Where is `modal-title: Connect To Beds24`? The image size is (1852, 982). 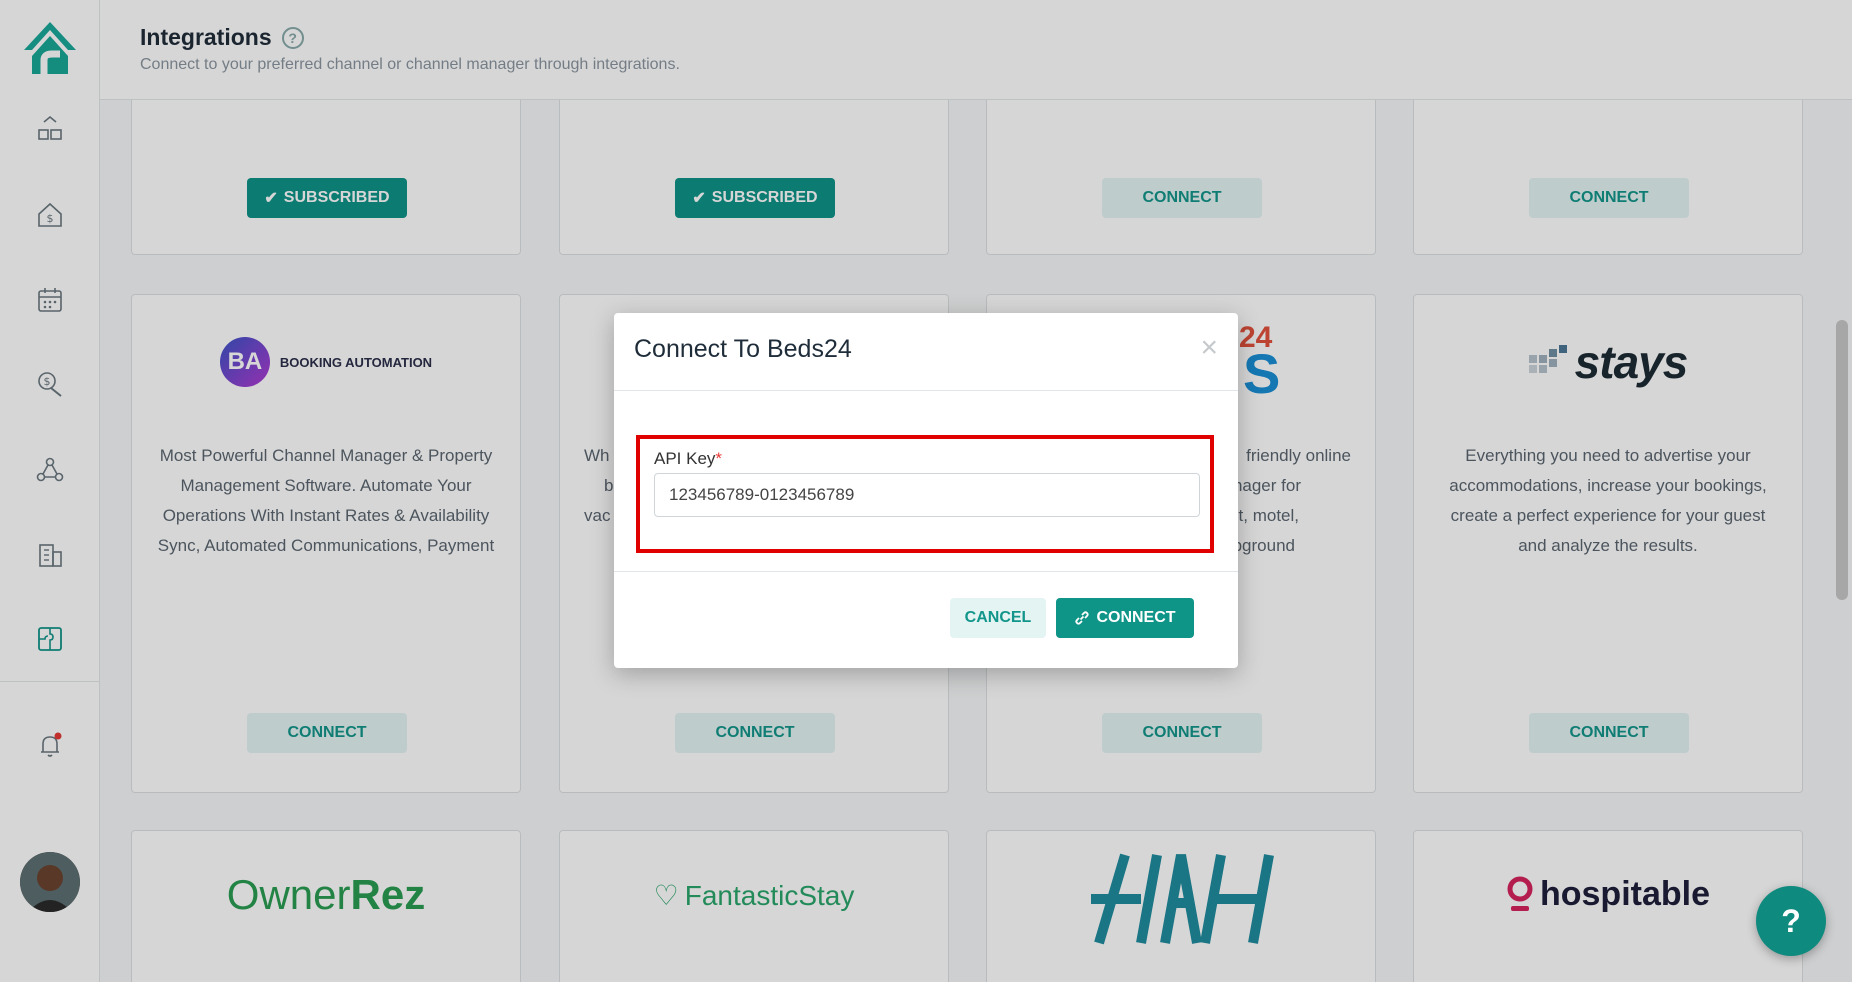 modal-title: Connect To Beds24 is located at coordinates (743, 349).